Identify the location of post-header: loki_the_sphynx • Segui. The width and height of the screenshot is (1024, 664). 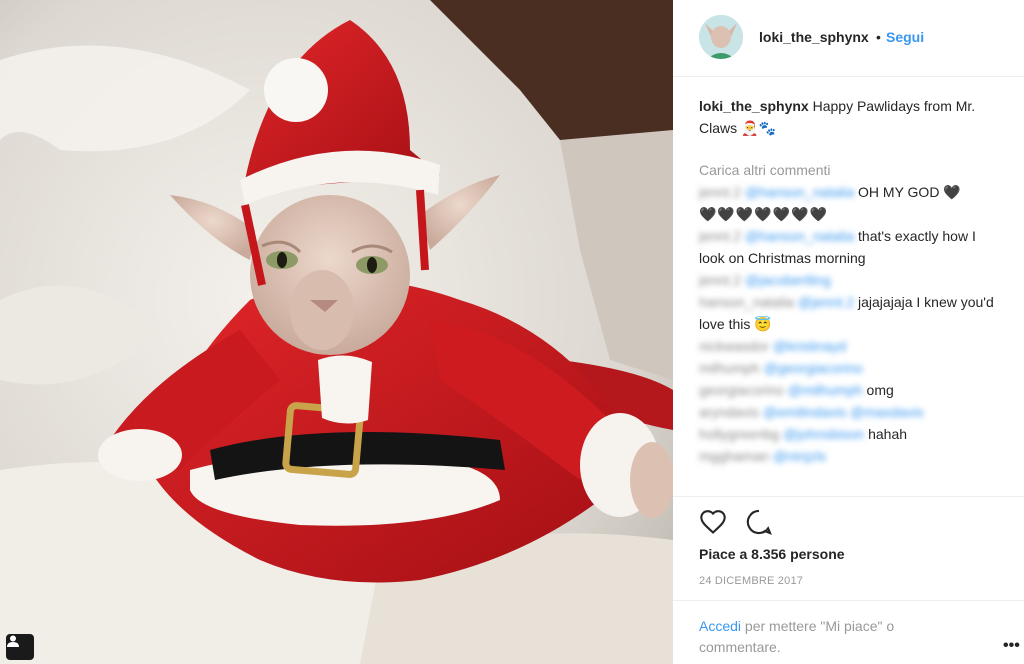
(848, 38).